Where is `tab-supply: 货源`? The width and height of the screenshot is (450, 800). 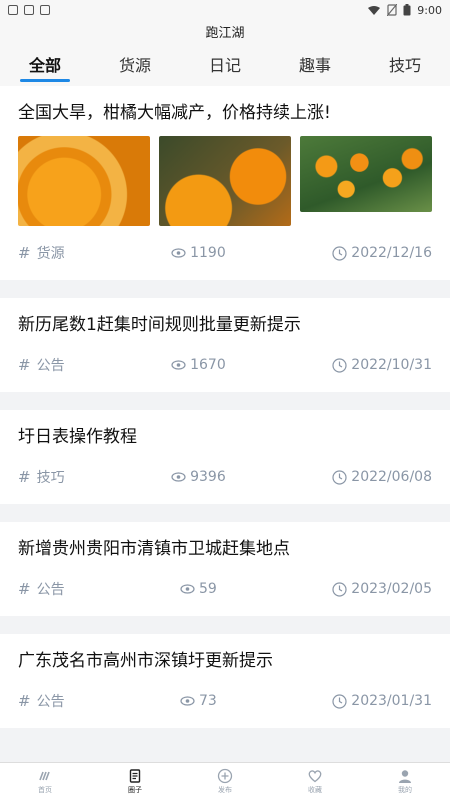
tab-supply: 货源 is located at coordinates (135, 67).